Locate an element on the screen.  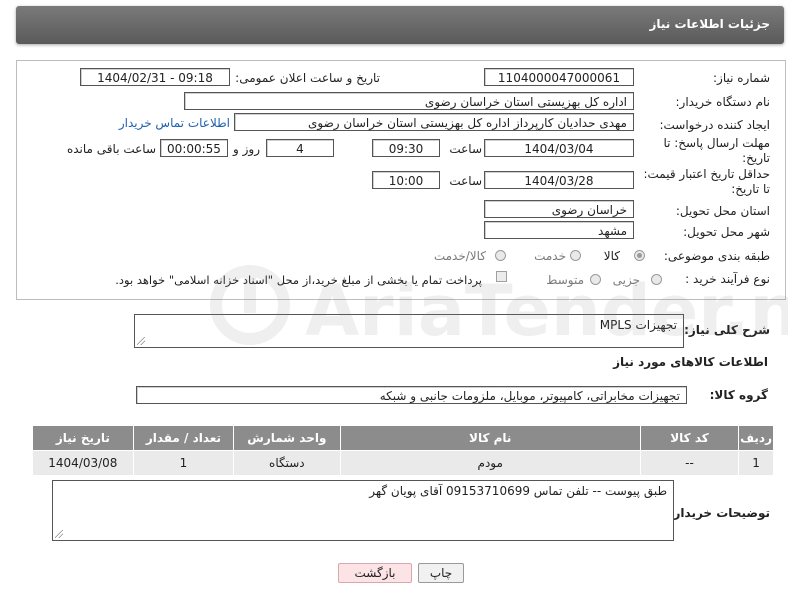
validity-time-field: 10:00 is located at coordinates (406, 180).